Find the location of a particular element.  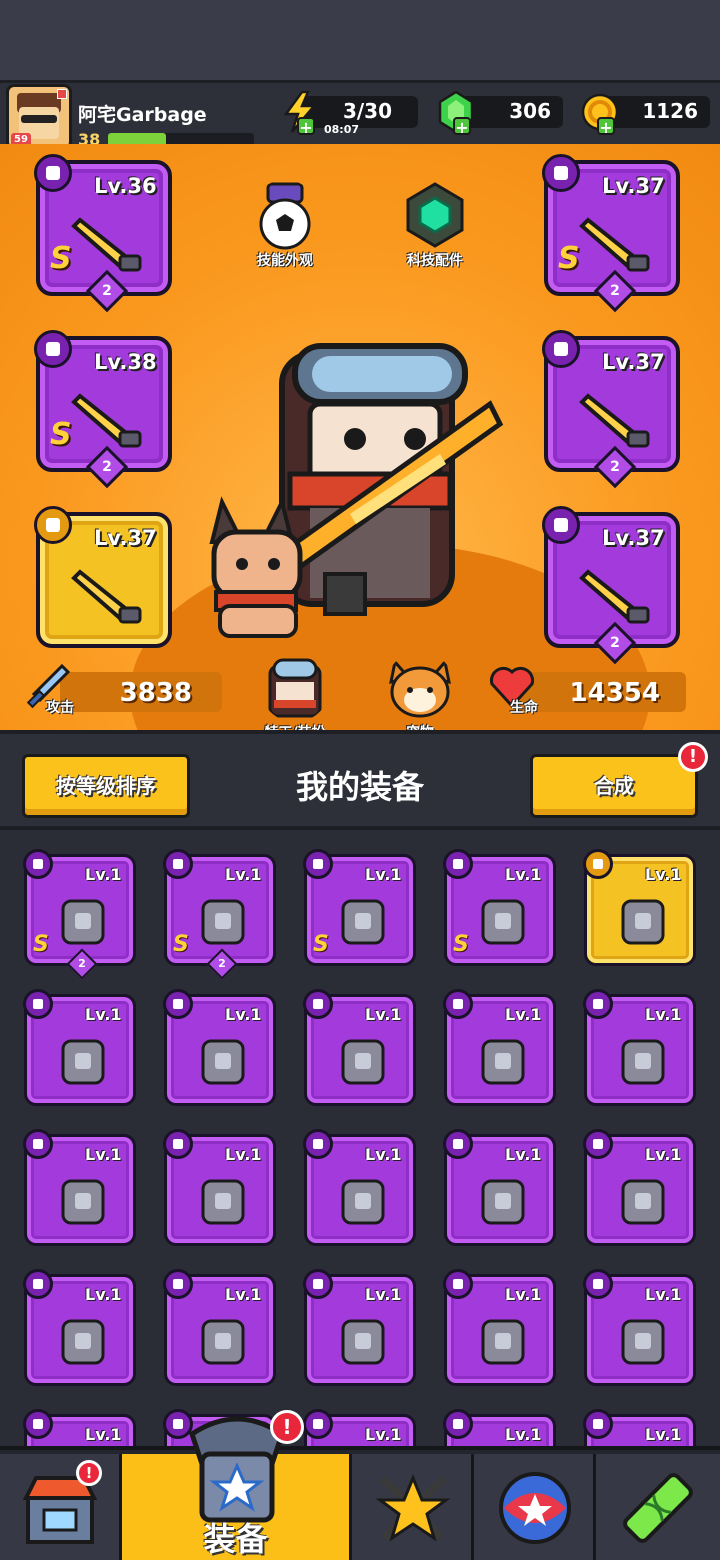

tech-parts-button: 科技配件 is located at coordinates (435, 225).